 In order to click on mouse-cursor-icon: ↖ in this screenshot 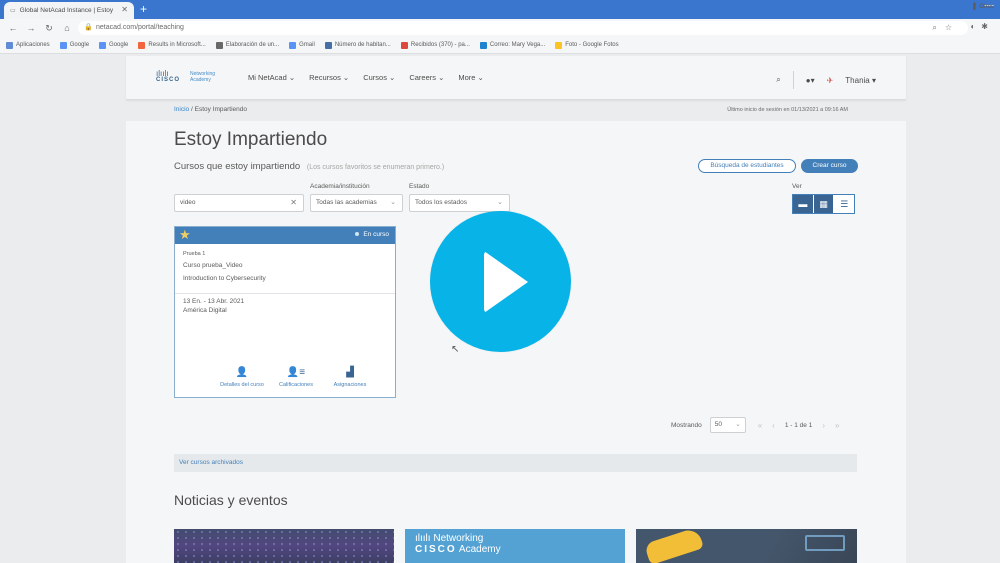, I will do `click(455, 349)`.